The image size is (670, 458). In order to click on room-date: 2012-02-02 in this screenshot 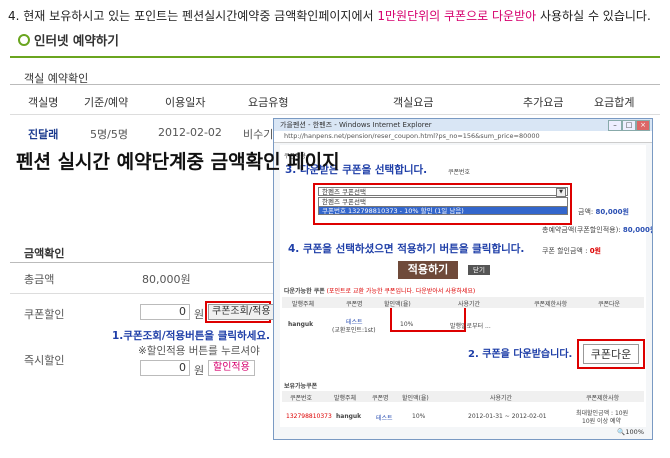, I will do `click(190, 132)`.